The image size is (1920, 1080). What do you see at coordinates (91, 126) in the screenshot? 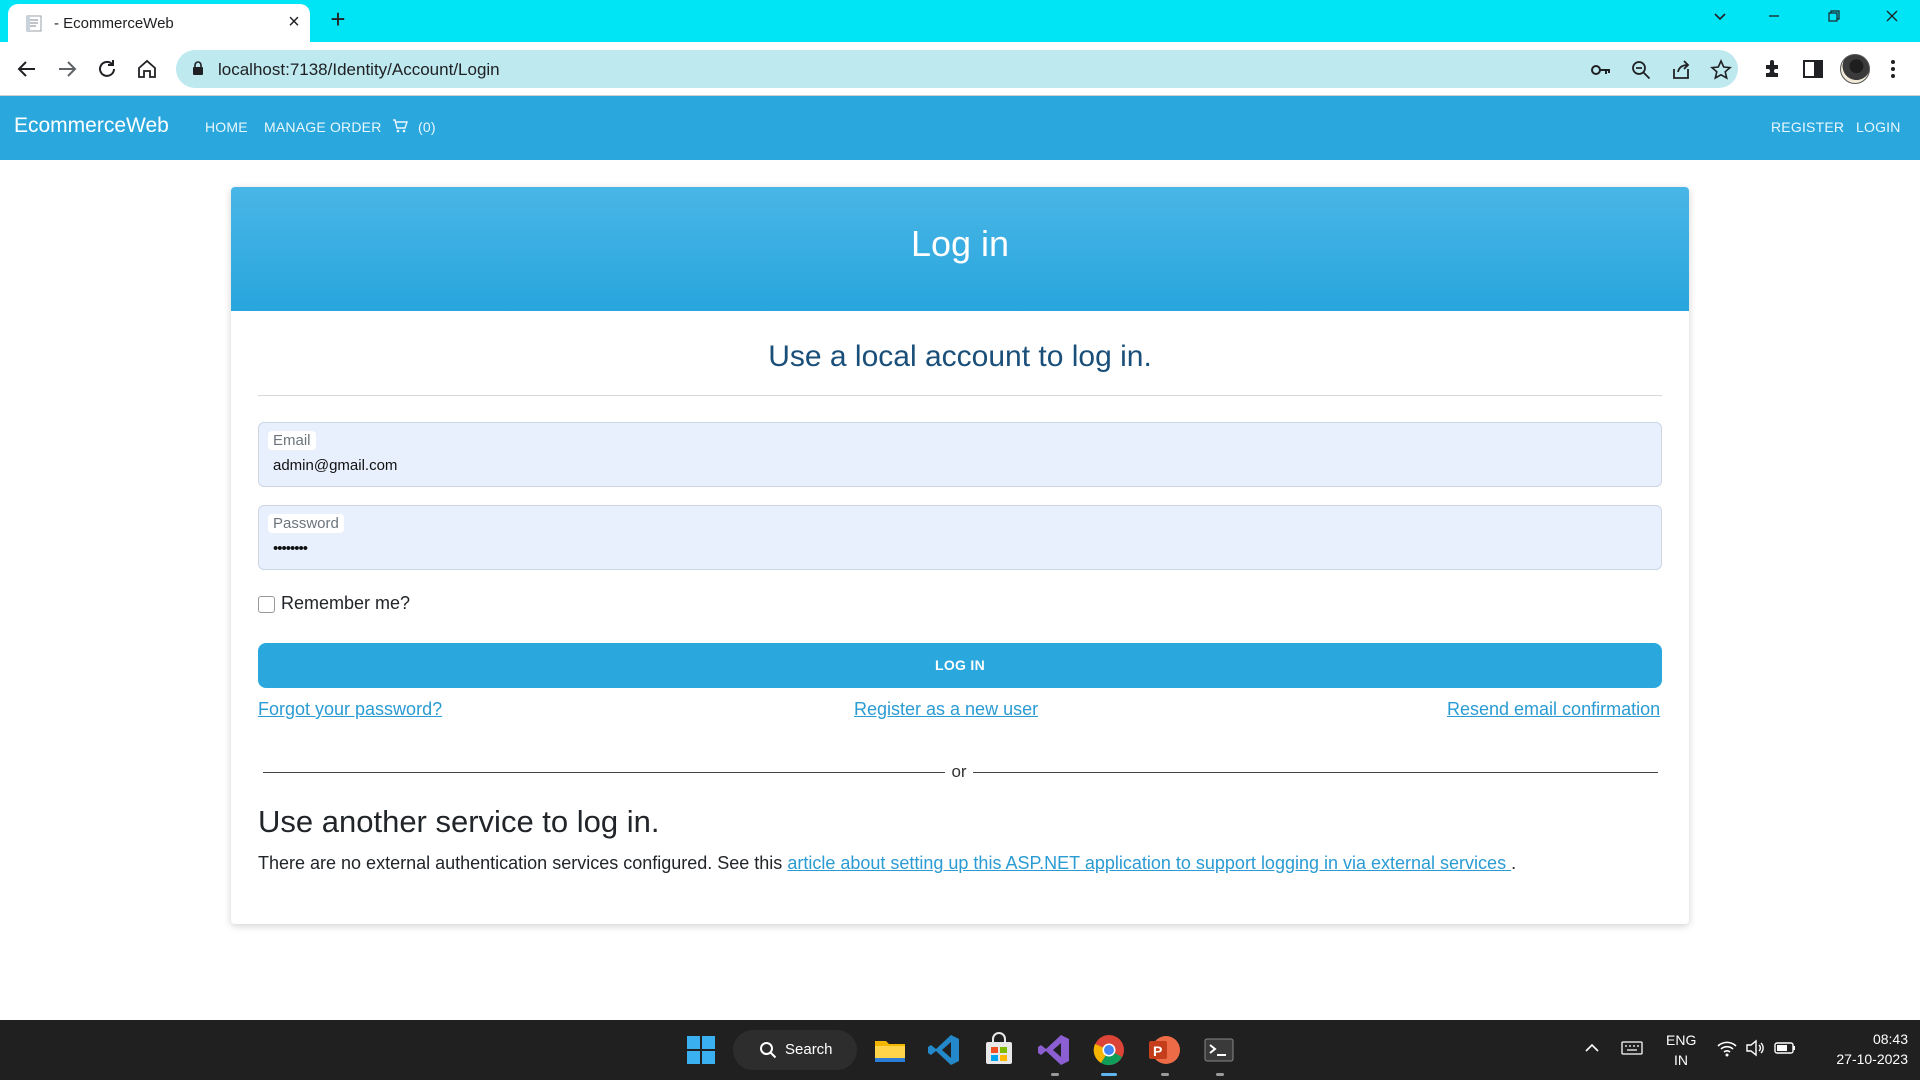
I see `brand-logo: EcommerceWeb` at bounding box center [91, 126].